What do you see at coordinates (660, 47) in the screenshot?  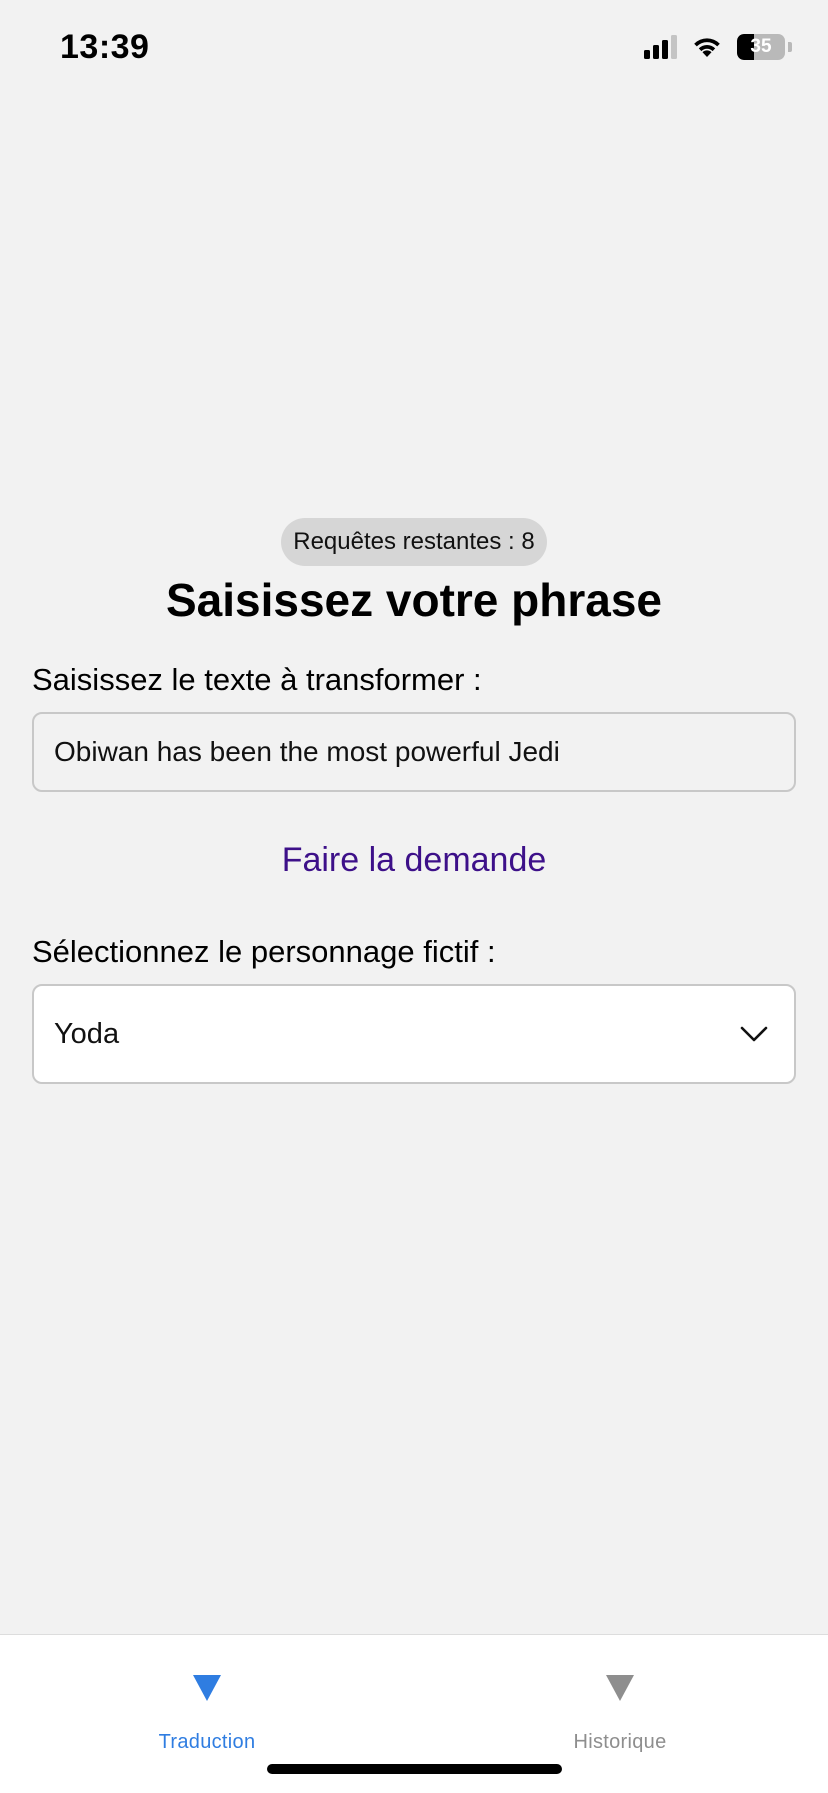 I see `signal-icon` at bounding box center [660, 47].